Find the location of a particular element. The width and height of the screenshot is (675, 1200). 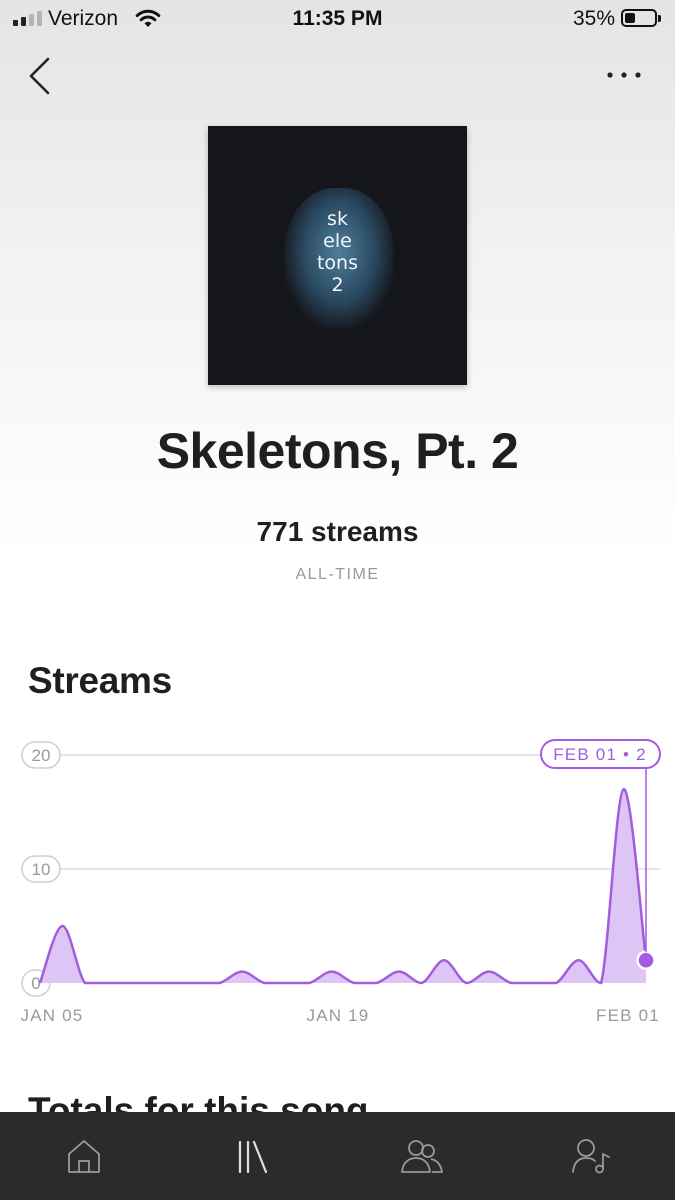

tab-bar is located at coordinates (337, 1156).